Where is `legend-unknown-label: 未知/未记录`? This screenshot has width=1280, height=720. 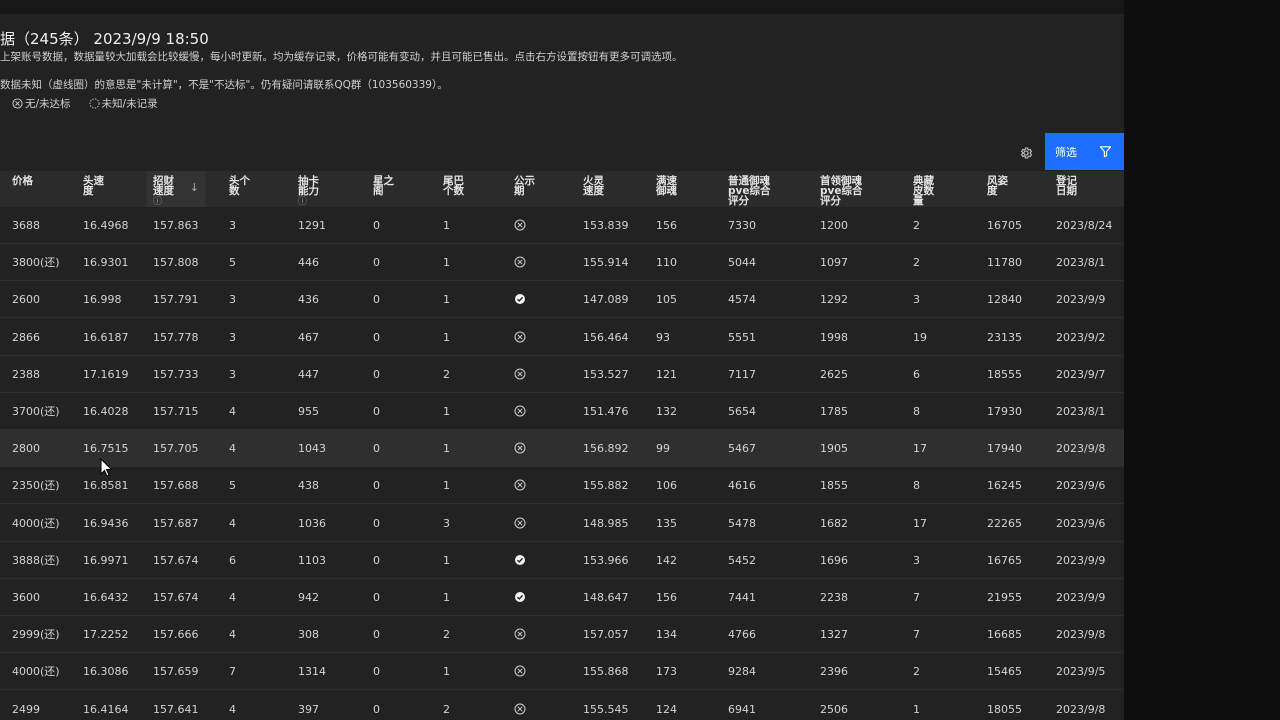
legend-unknown-label: 未知/未记录 is located at coordinates (129, 104).